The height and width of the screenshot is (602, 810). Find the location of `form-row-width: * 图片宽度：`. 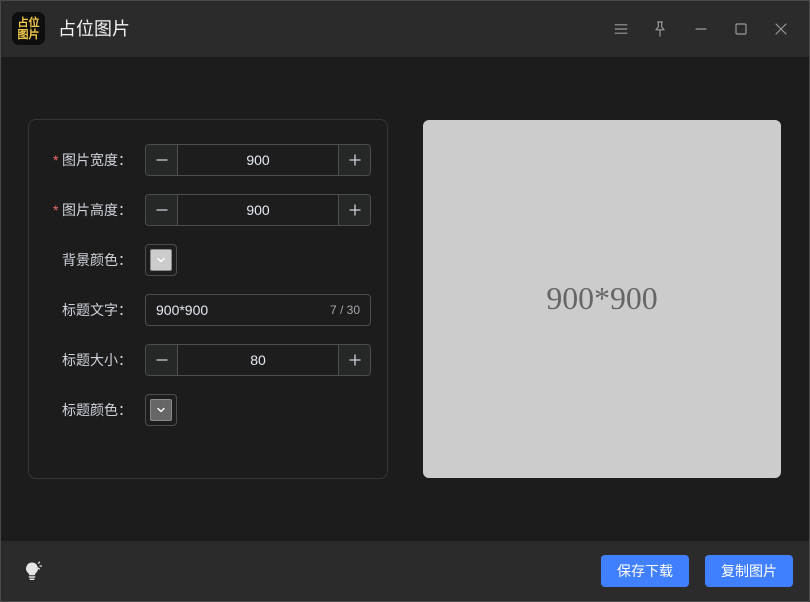

form-row-width: * 图片宽度： is located at coordinates (208, 160).